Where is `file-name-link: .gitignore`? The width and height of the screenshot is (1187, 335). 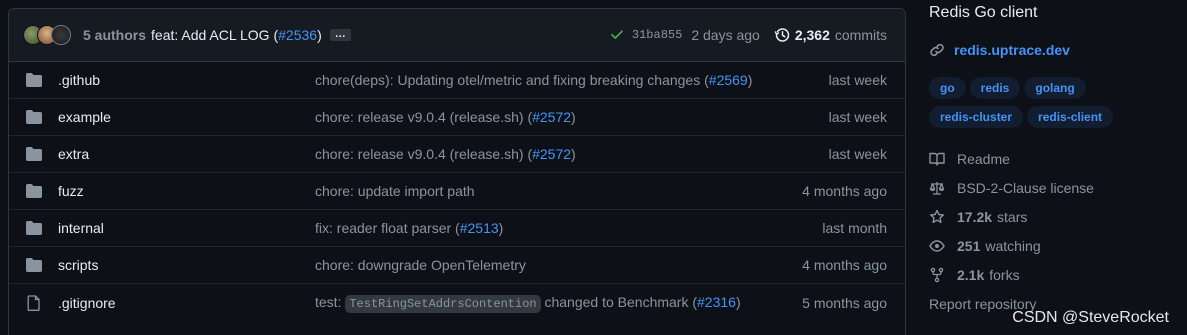 file-name-link: .gitignore is located at coordinates (186, 303).